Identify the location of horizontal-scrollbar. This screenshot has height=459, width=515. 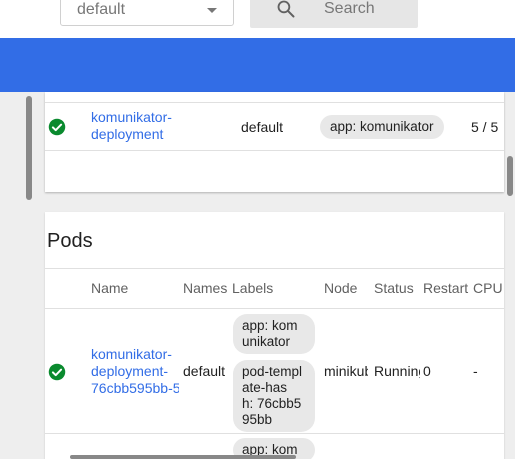
(183, 457).